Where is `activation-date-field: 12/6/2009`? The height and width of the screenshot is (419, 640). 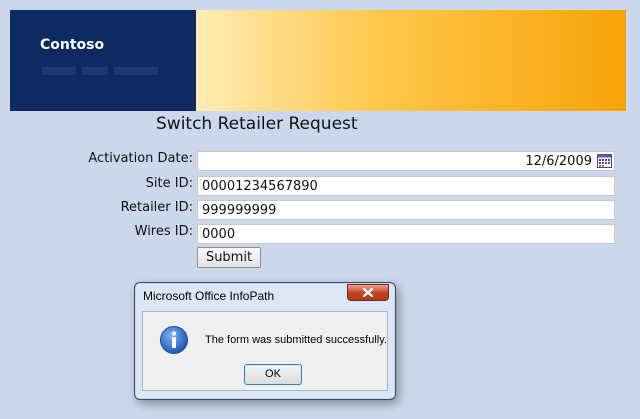
activation-date-field: 12/6/2009 is located at coordinates (406, 161).